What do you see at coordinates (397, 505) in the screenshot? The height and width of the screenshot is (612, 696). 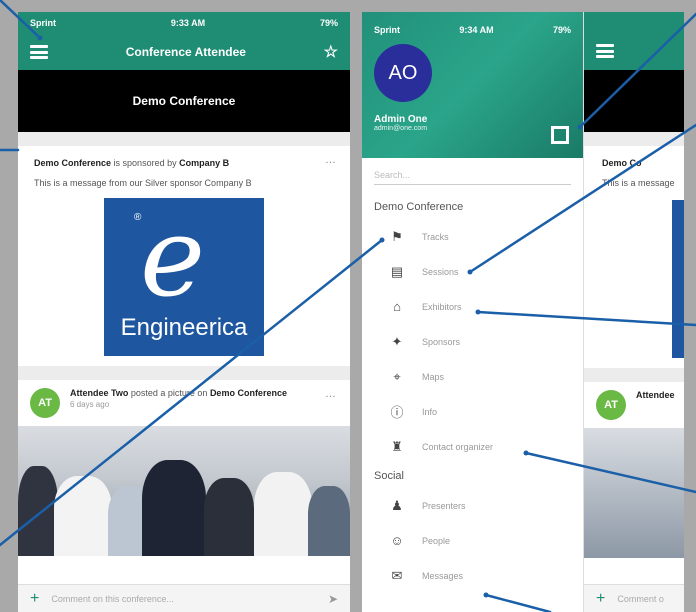 I see `presenters-icon: ♟` at bounding box center [397, 505].